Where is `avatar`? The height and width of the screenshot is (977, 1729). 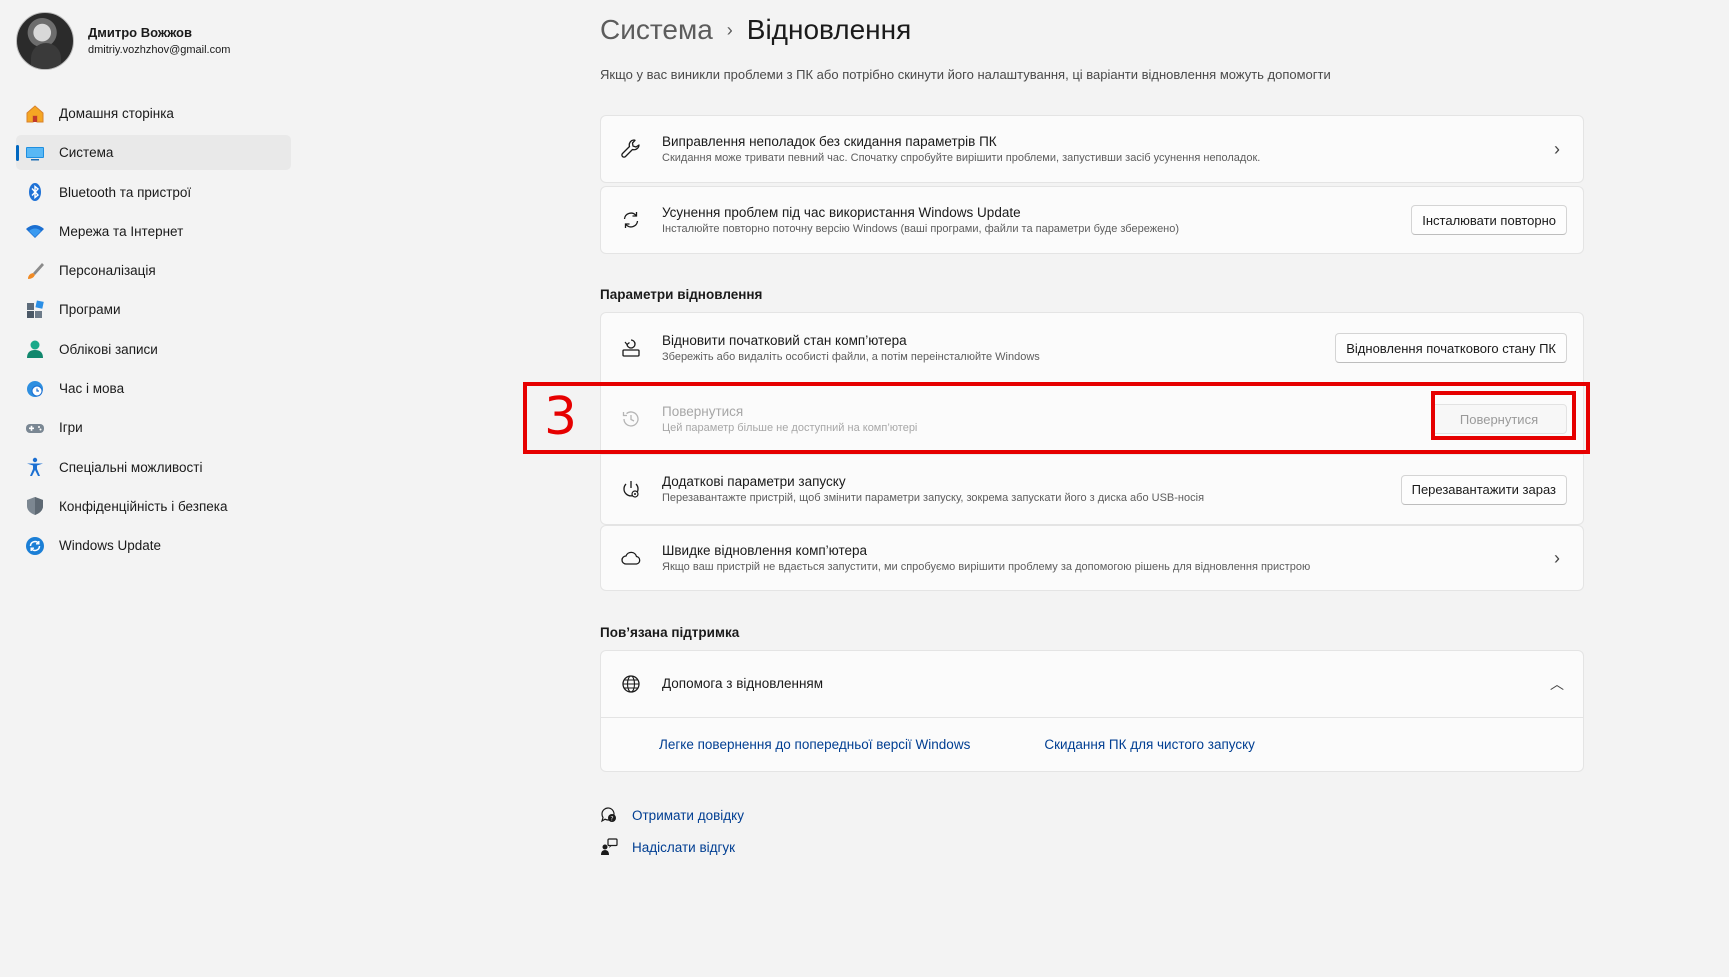
avatar is located at coordinates (45, 41).